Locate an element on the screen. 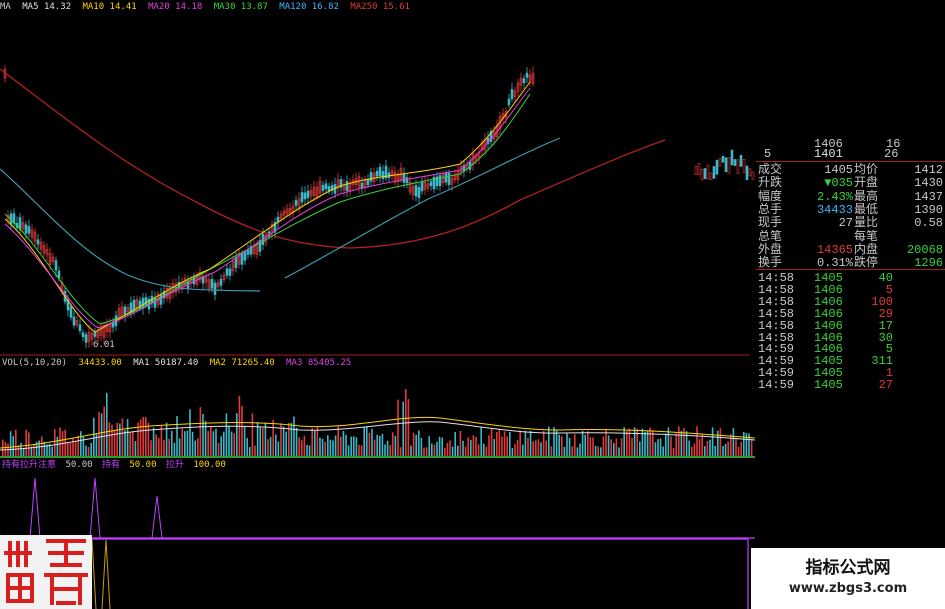 The image size is (945, 609). indicator-rise-label: 拉升 is located at coordinates (174, 465).